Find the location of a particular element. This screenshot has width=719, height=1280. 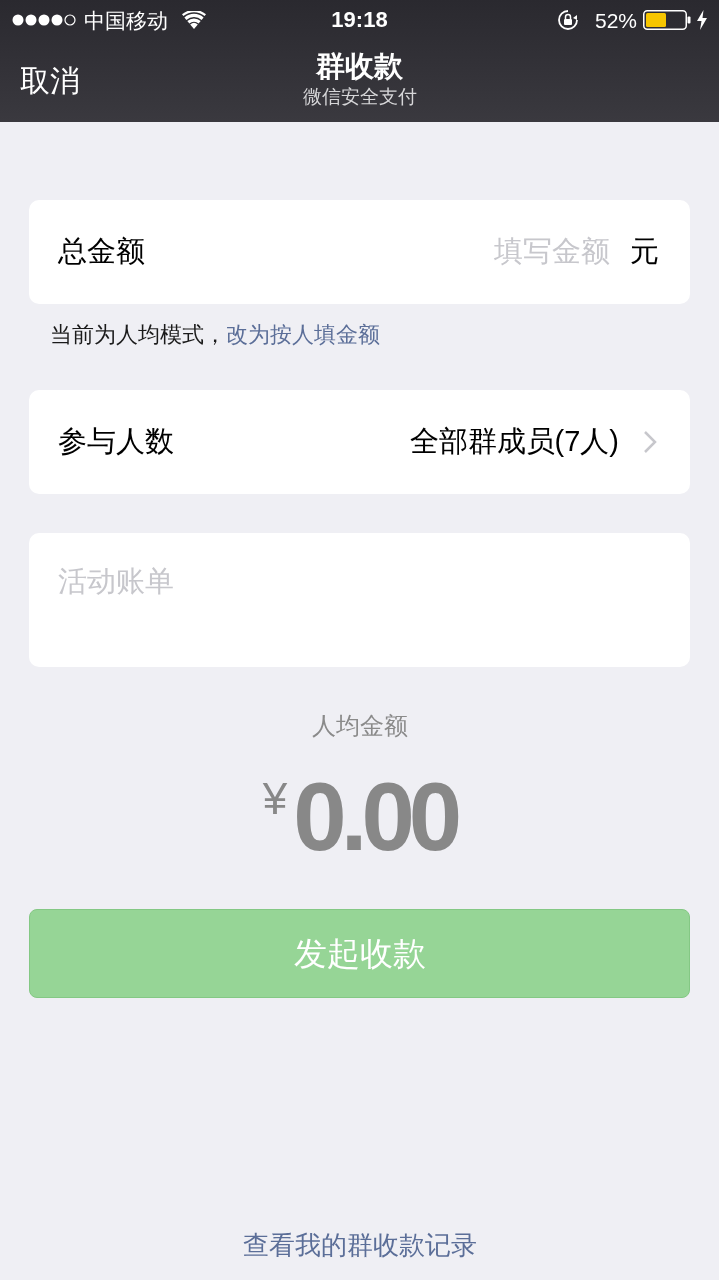

carrier-name: 中国移动 is located at coordinates (126, 20).